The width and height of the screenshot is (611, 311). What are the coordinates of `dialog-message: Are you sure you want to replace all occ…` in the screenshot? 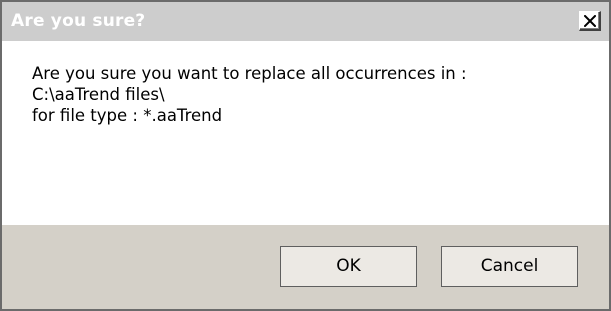 It's located at (249, 94).